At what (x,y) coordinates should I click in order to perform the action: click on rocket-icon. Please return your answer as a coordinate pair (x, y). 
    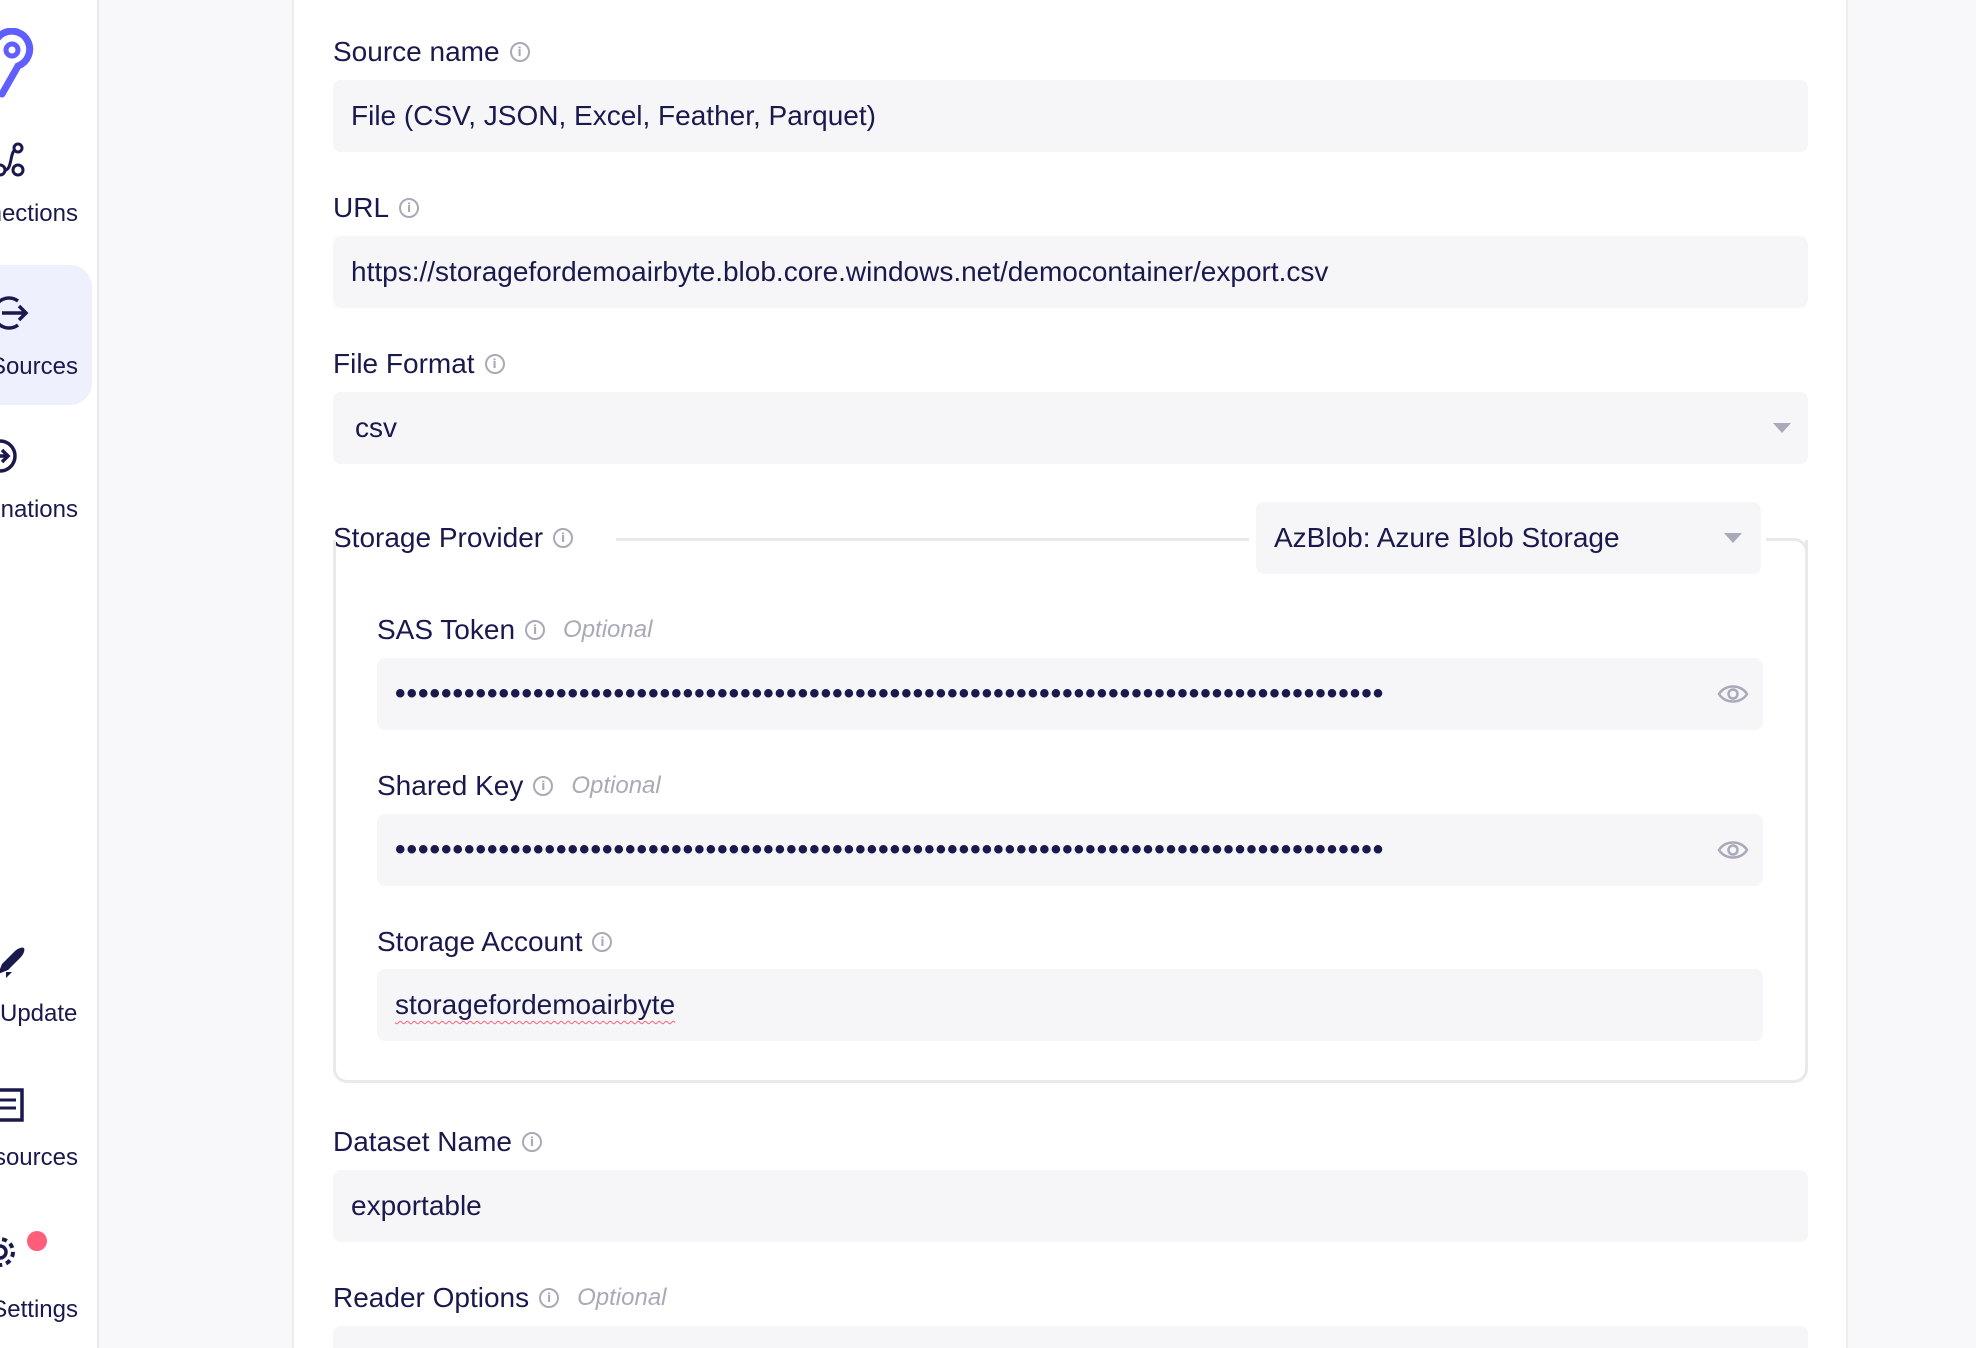
    Looking at the image, I should click on (12, 962).